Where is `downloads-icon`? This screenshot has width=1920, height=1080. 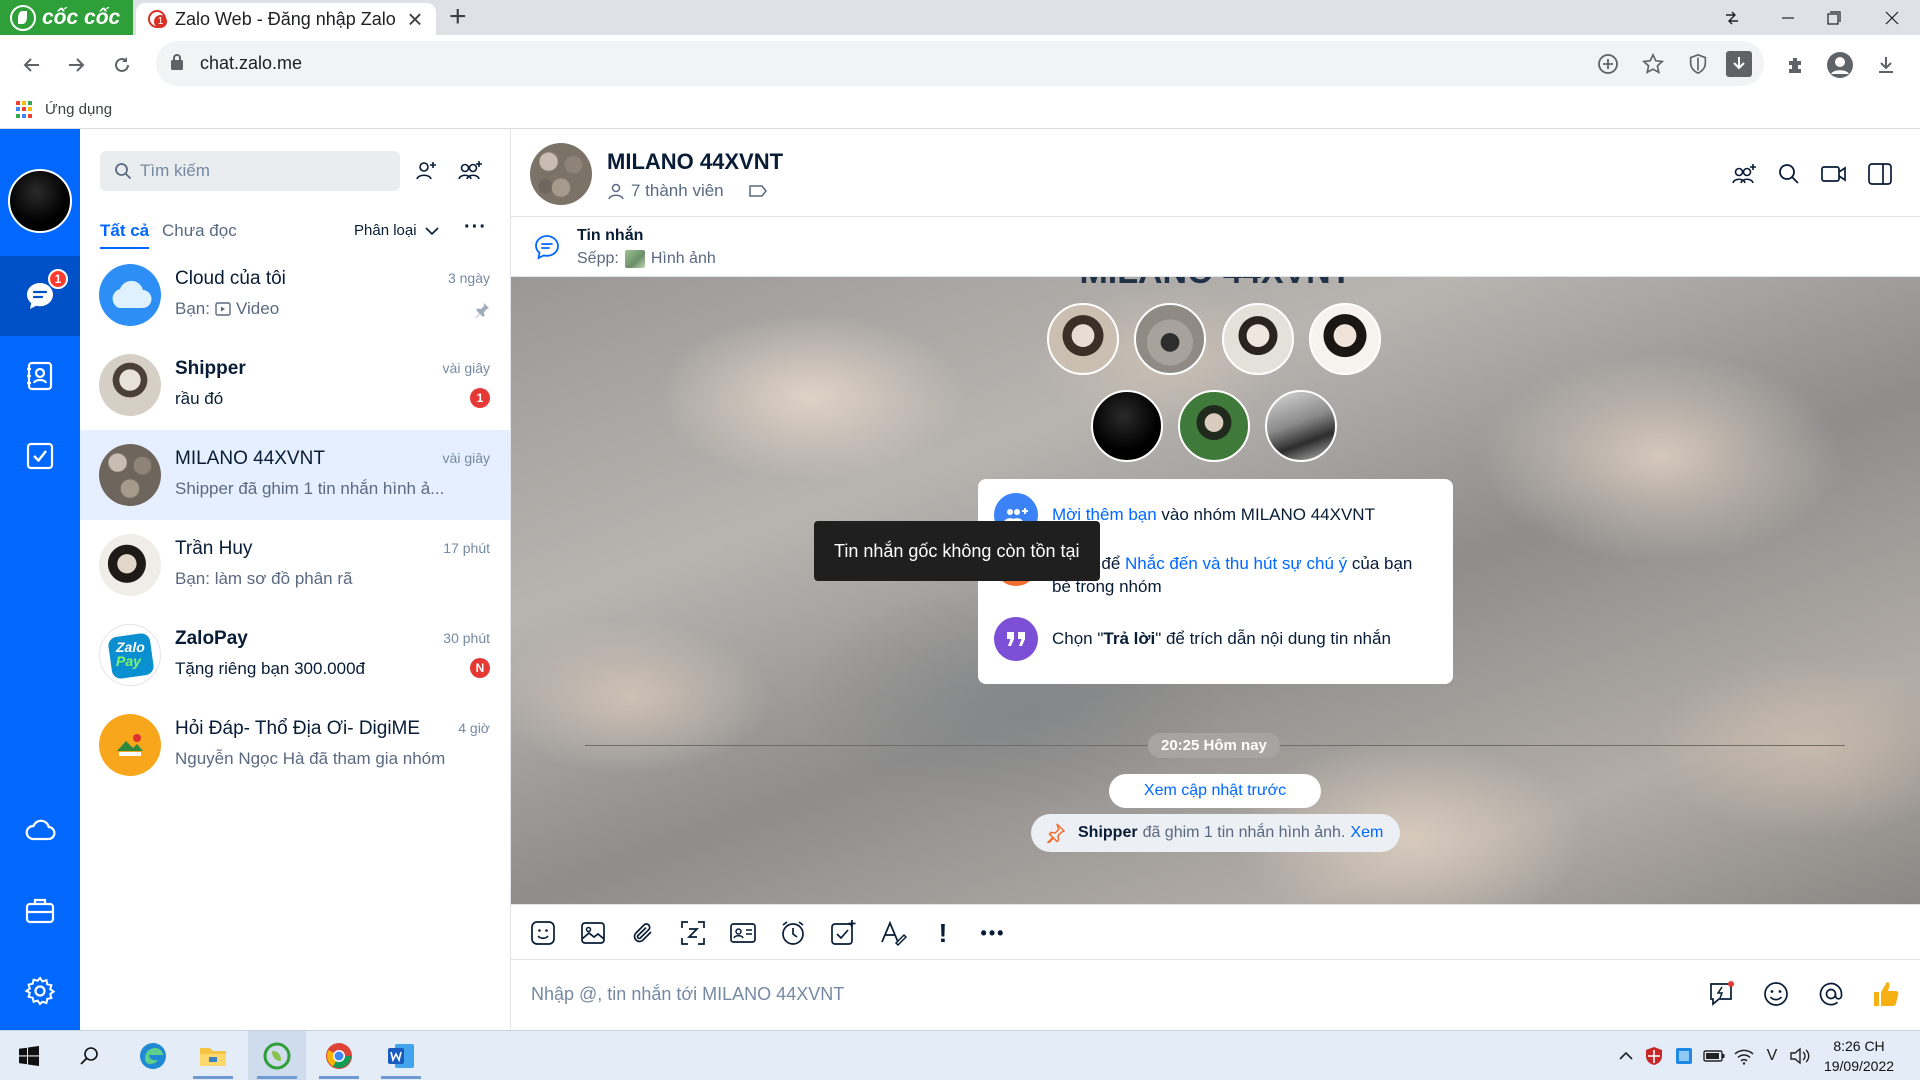
downloads-icon is located at coordinates (1886, 65).